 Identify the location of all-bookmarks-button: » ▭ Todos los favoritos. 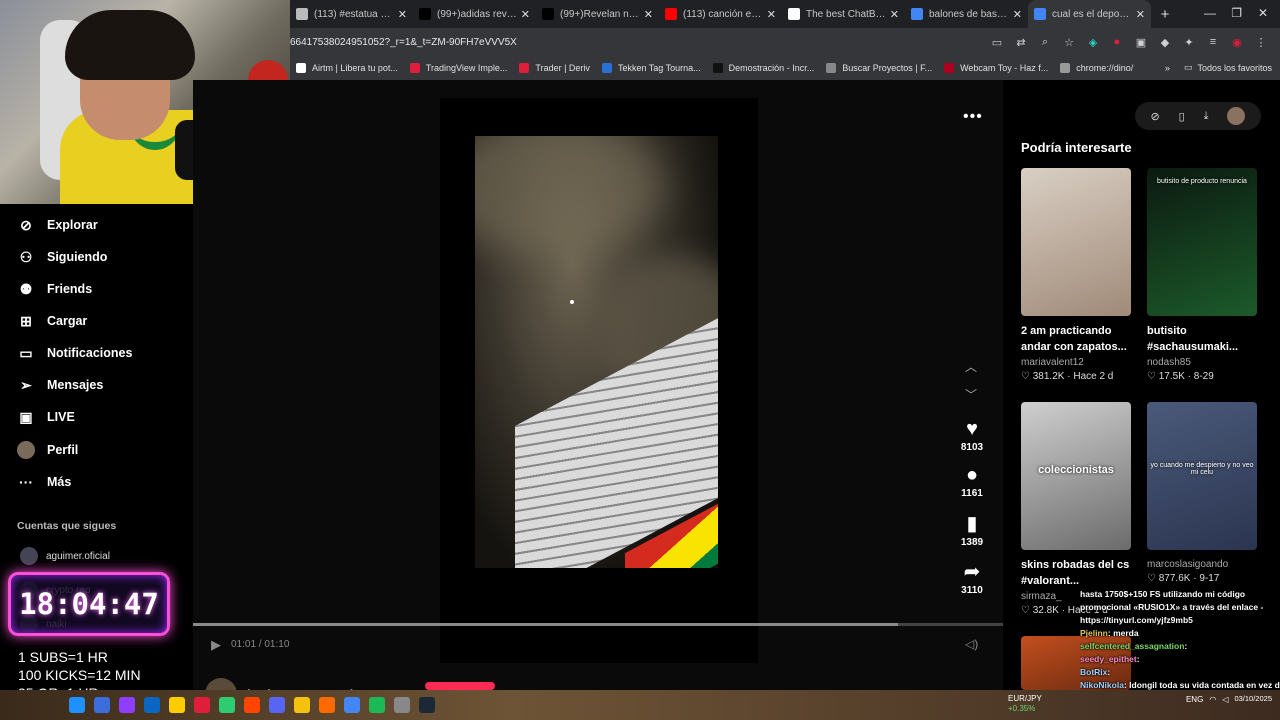
(1218, 67).